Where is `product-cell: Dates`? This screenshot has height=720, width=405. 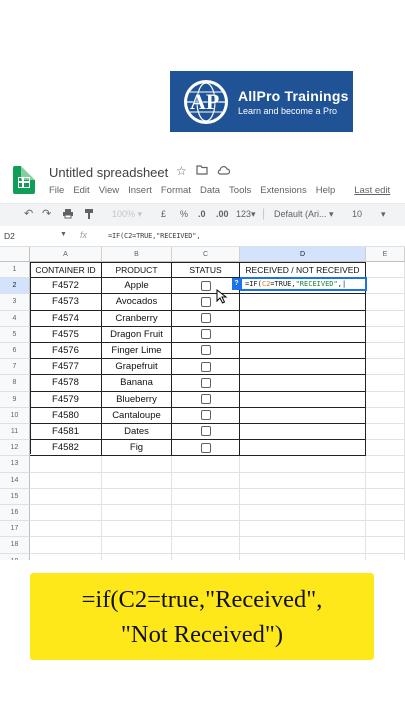 product-cell: Dates is located at coordinates (137, 432).